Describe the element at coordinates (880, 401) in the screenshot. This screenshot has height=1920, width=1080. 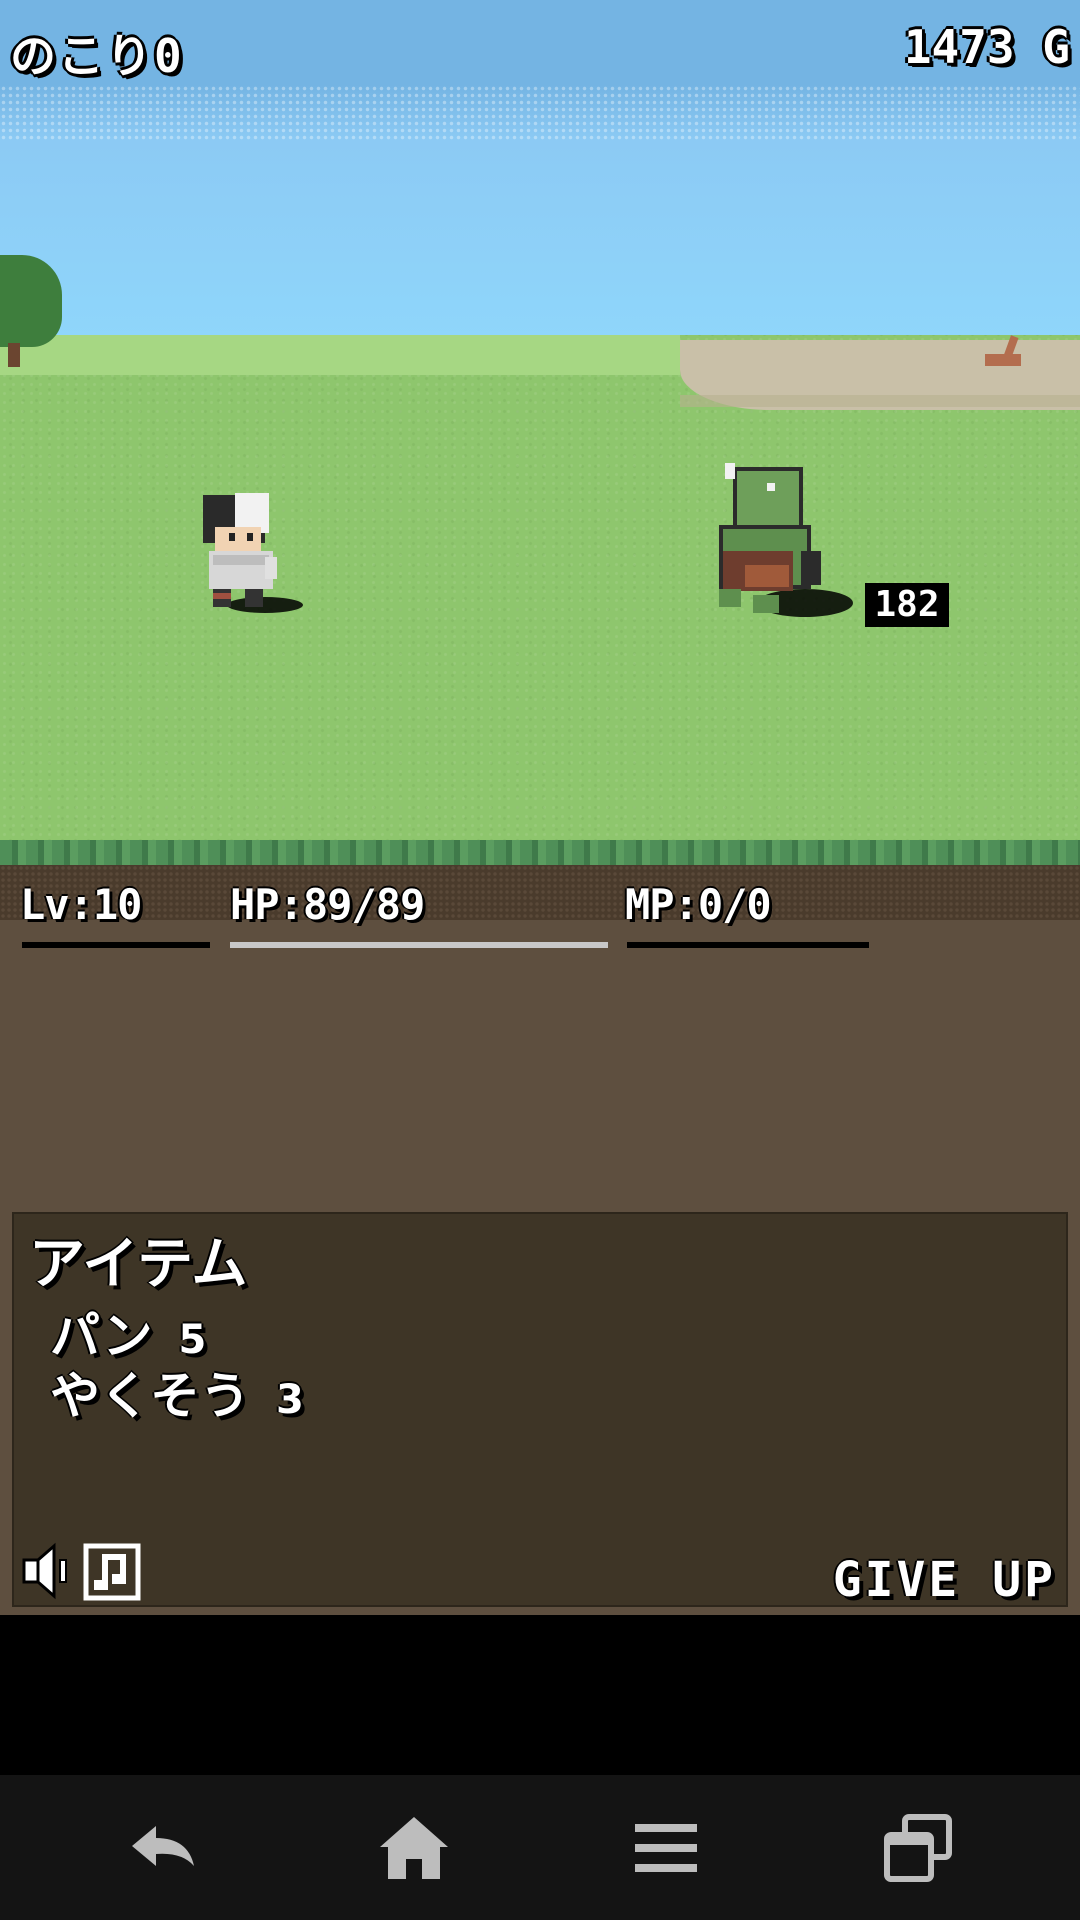
I see `dirt-path-shade` at that location.